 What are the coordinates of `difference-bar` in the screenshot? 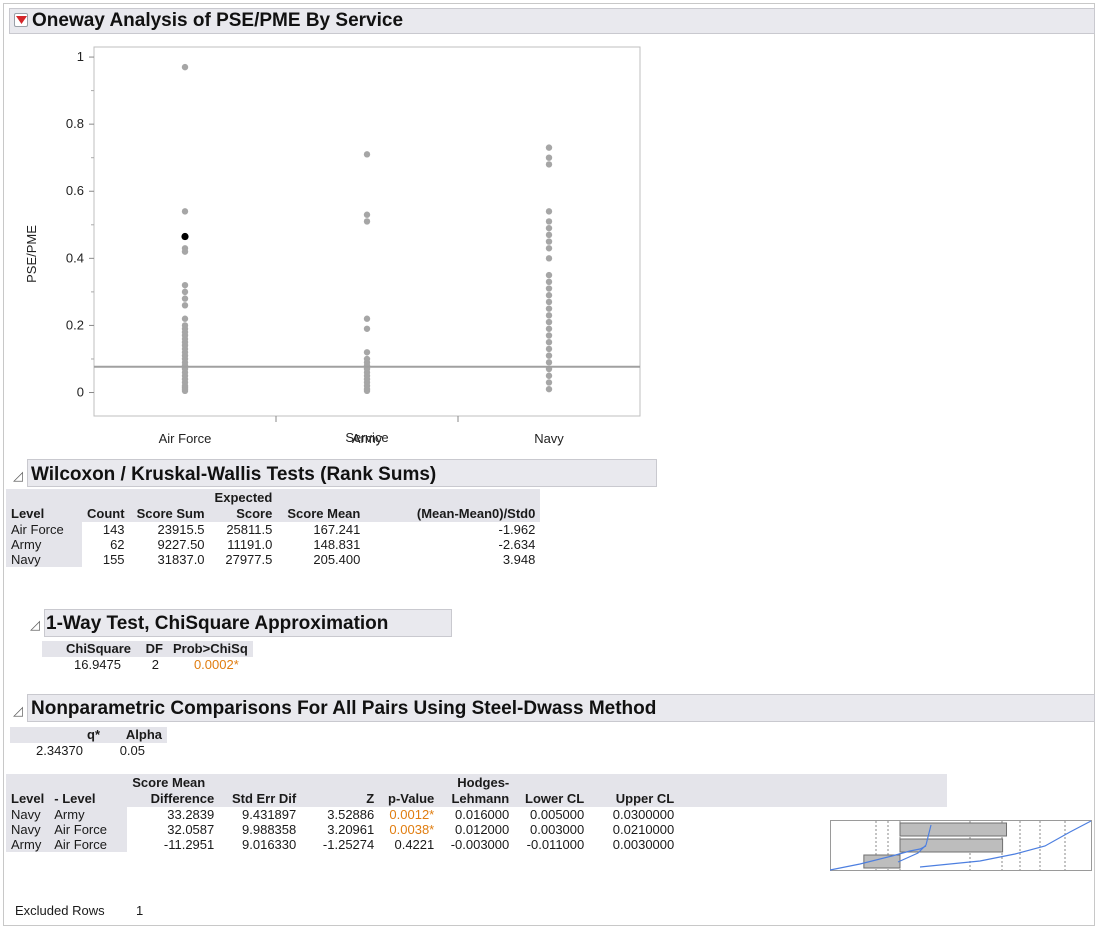 It's located at (953, 829).